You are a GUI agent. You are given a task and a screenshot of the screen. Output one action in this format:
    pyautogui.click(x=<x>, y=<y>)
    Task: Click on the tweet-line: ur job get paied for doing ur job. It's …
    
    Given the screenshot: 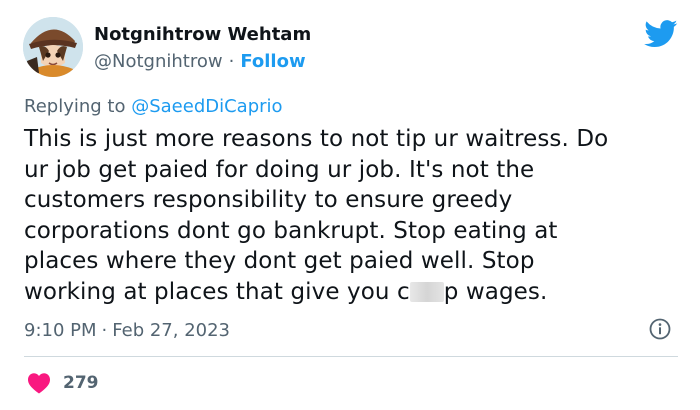 What is the action you would take?
    pyautogui.click(x=279, y=169)
    